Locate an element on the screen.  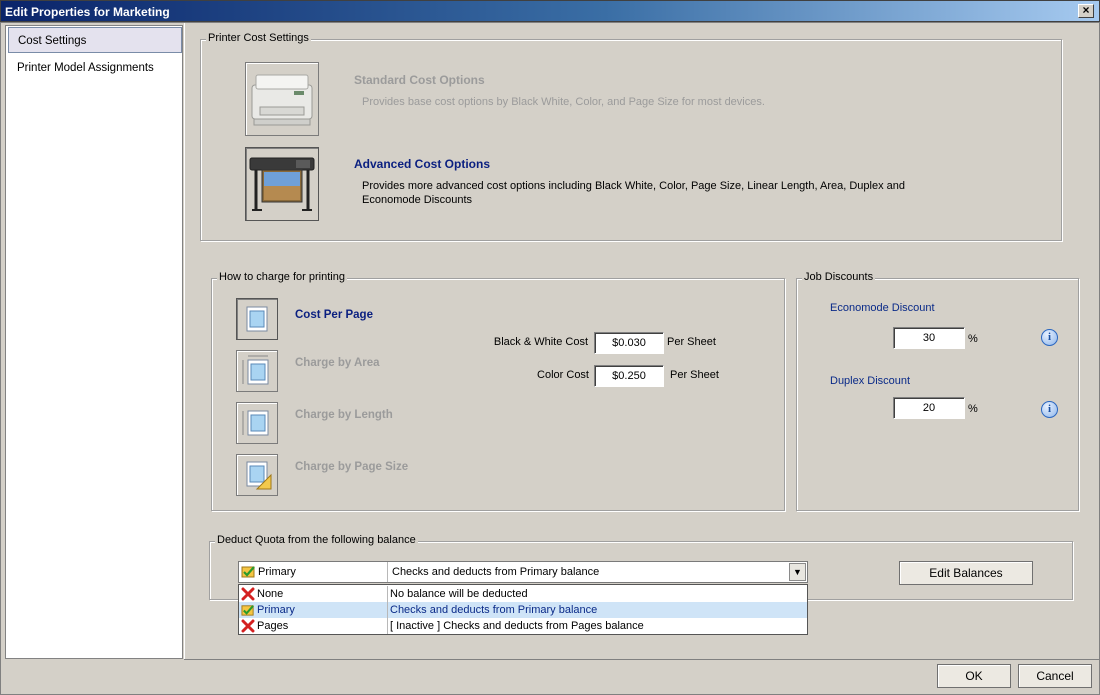
cancel-button: Cancel is located at coordinates (1055, 676).